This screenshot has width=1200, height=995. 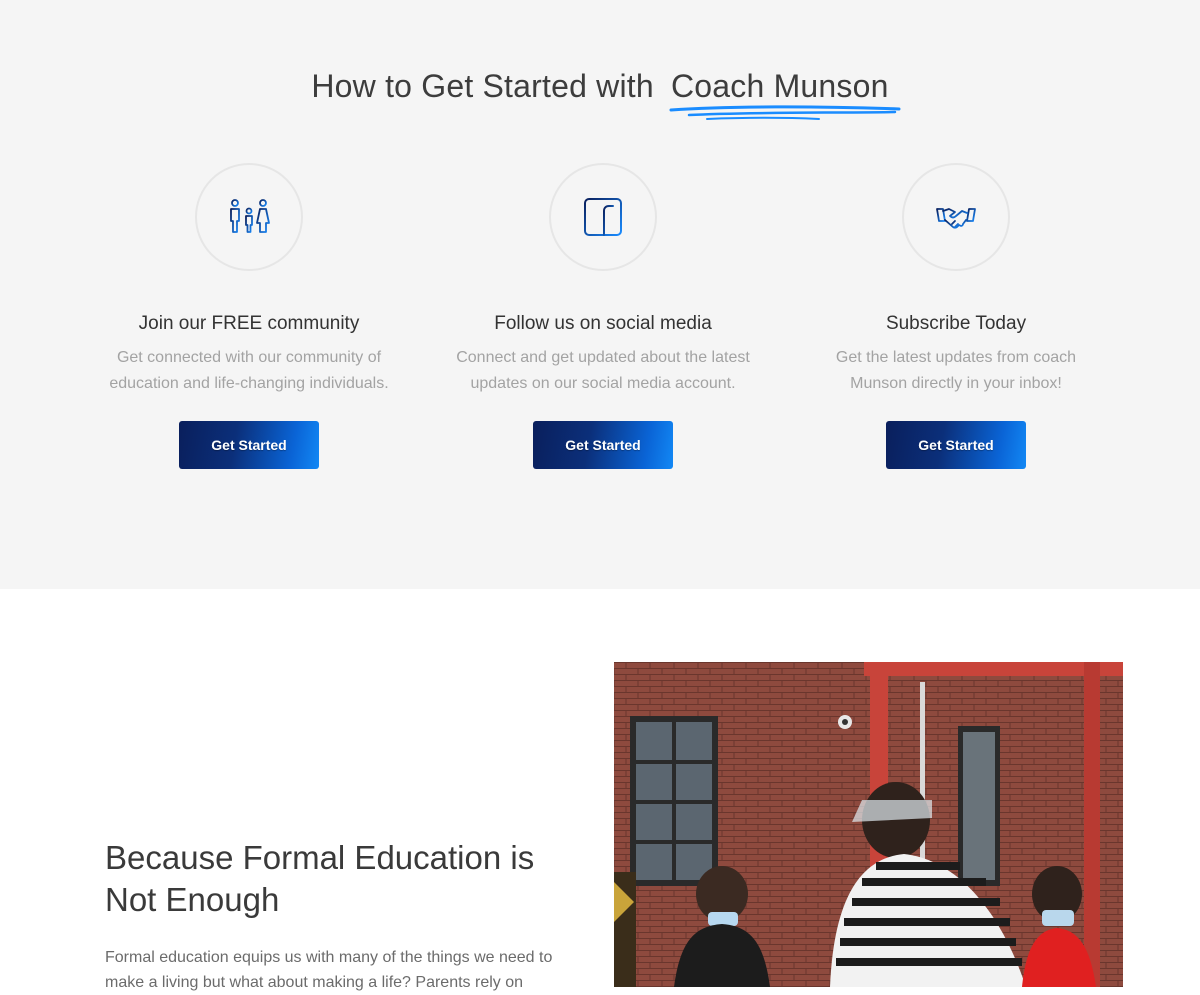 I want to click on facebook-icon, so click(x=603, y=217).